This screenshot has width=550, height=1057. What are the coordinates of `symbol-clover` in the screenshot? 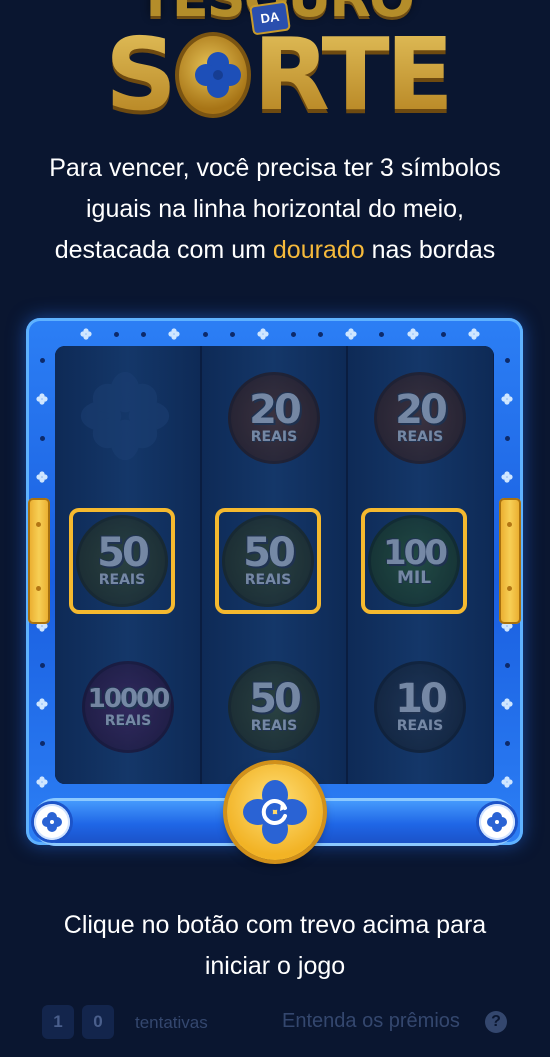 It's located at (125, 416).